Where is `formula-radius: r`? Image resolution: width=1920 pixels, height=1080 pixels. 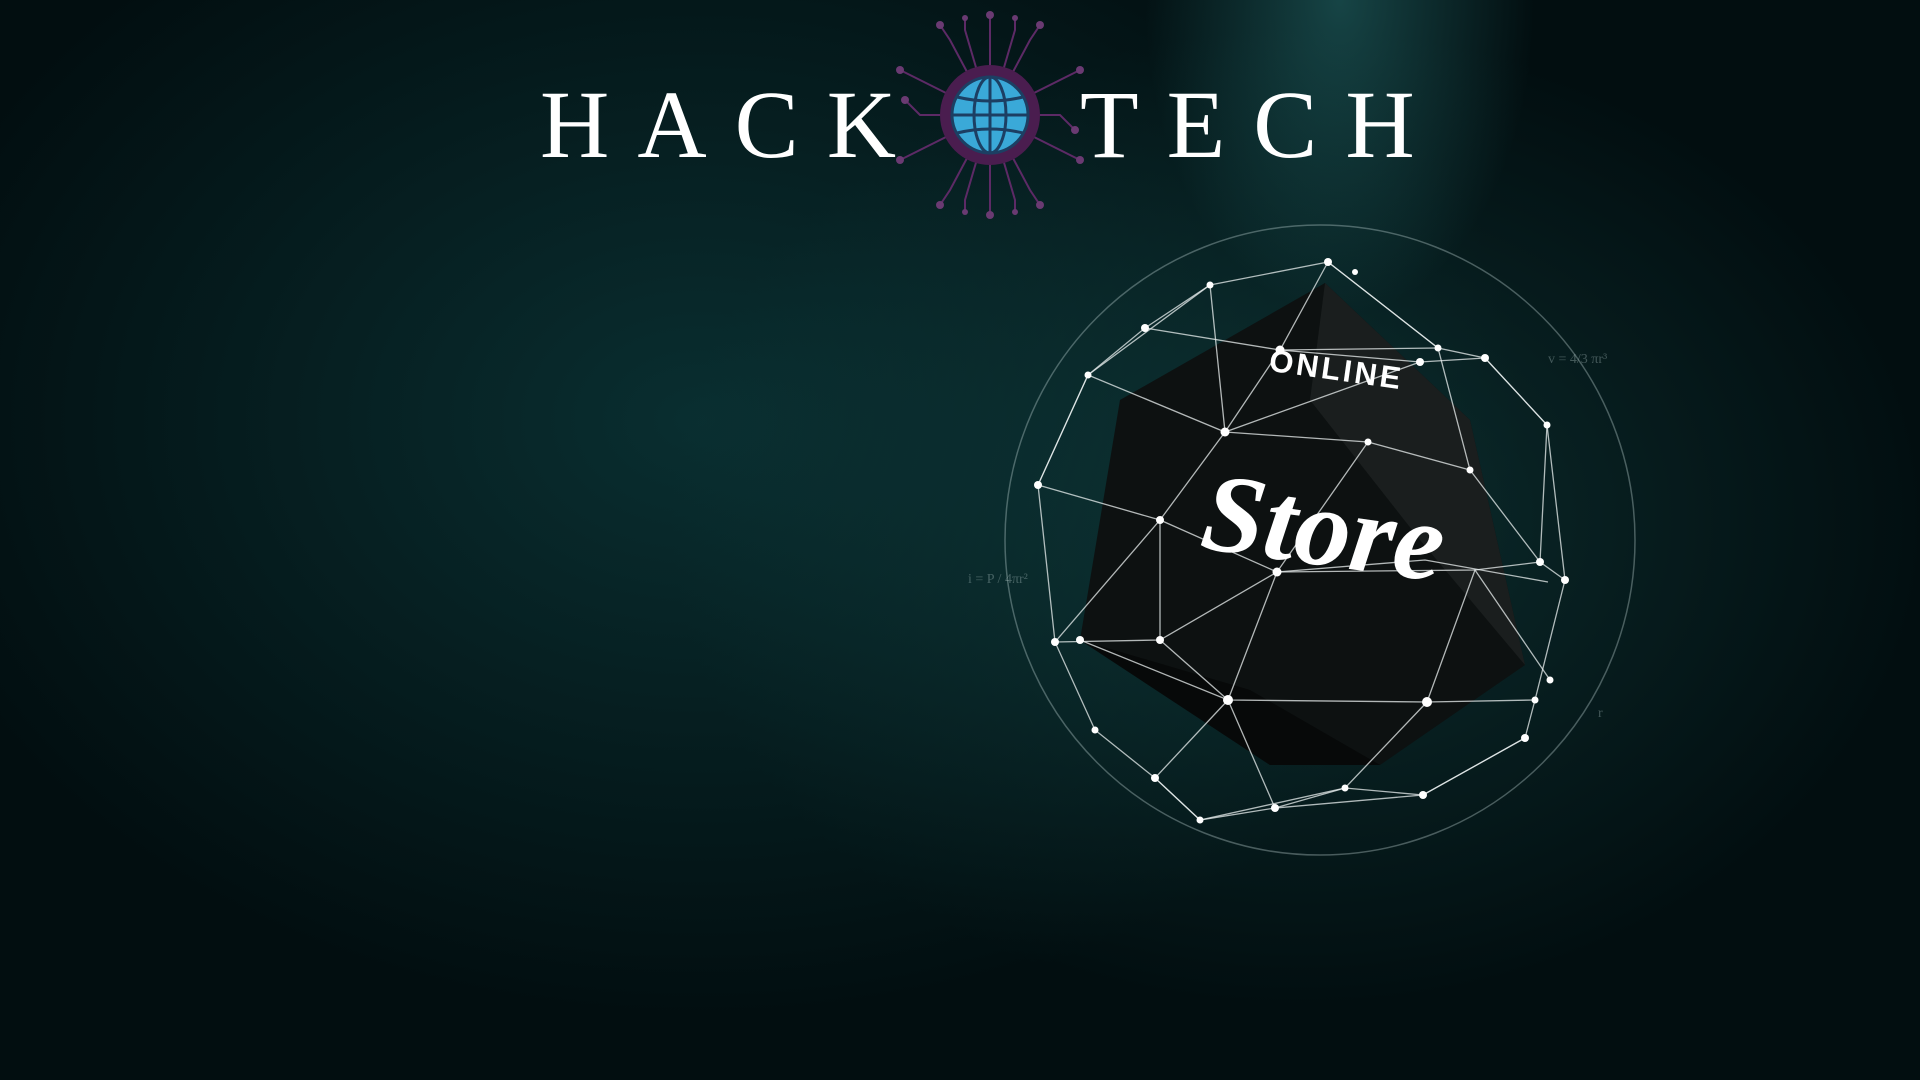
formula-radius: r is located at coordinates (1600, 713).